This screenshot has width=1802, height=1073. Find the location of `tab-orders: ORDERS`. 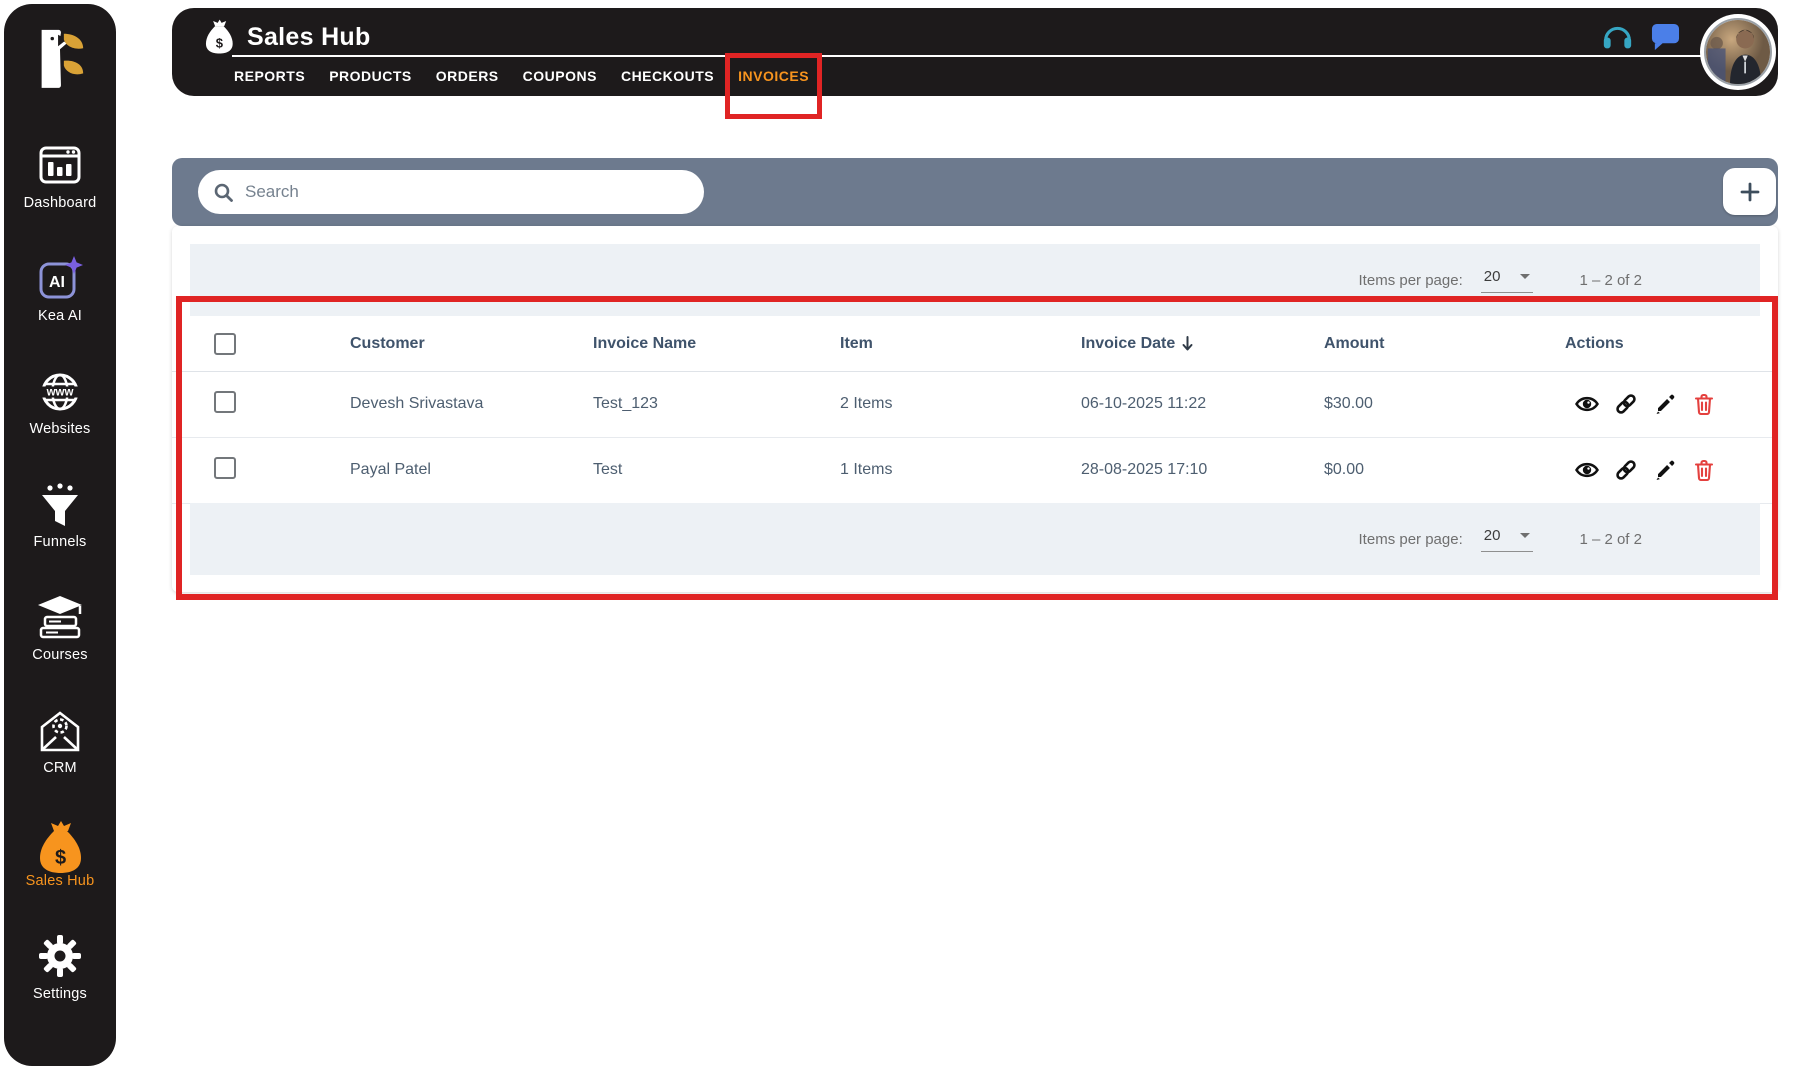

tab-orders: ORDERS is located at coordinates (467, 76).